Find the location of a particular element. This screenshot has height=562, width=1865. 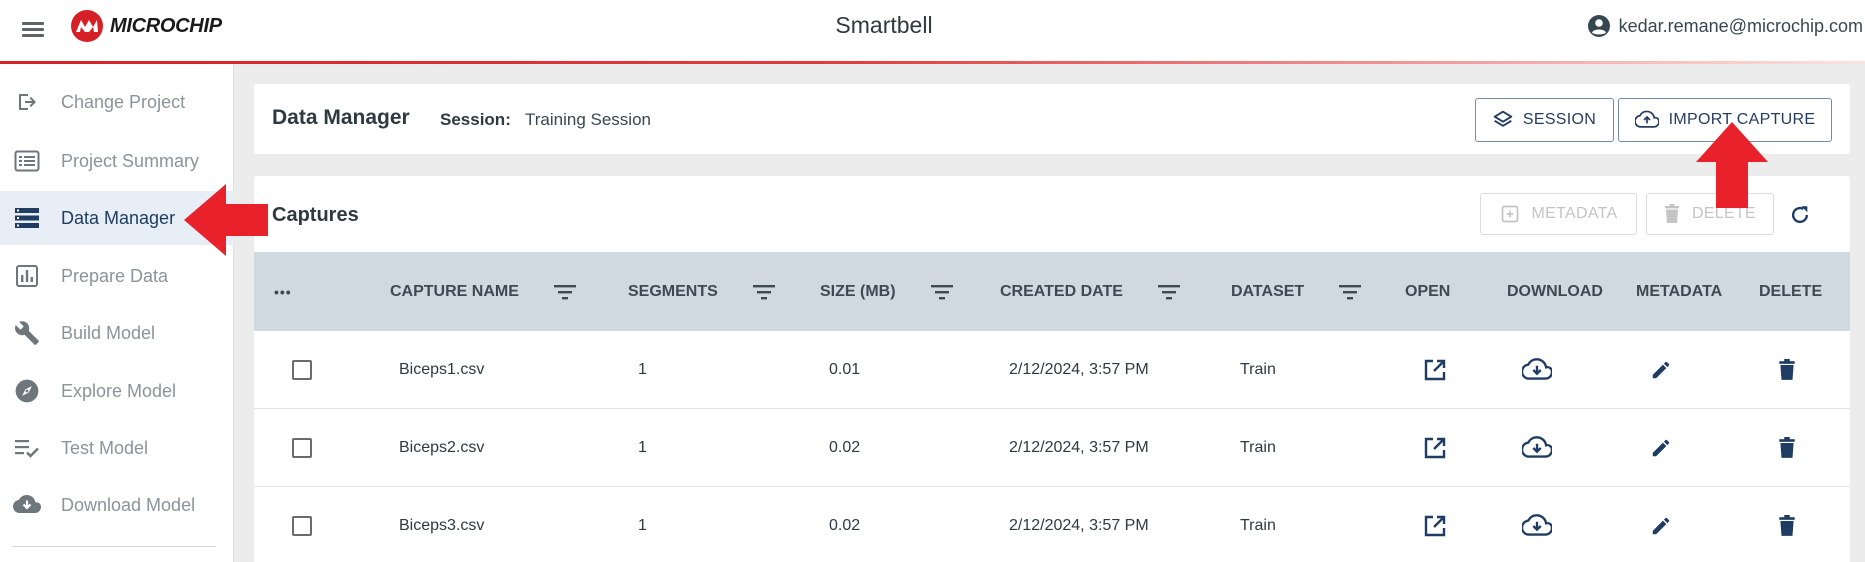

column-header-segments: SEGMENTS is located at coordinates (702, 291).